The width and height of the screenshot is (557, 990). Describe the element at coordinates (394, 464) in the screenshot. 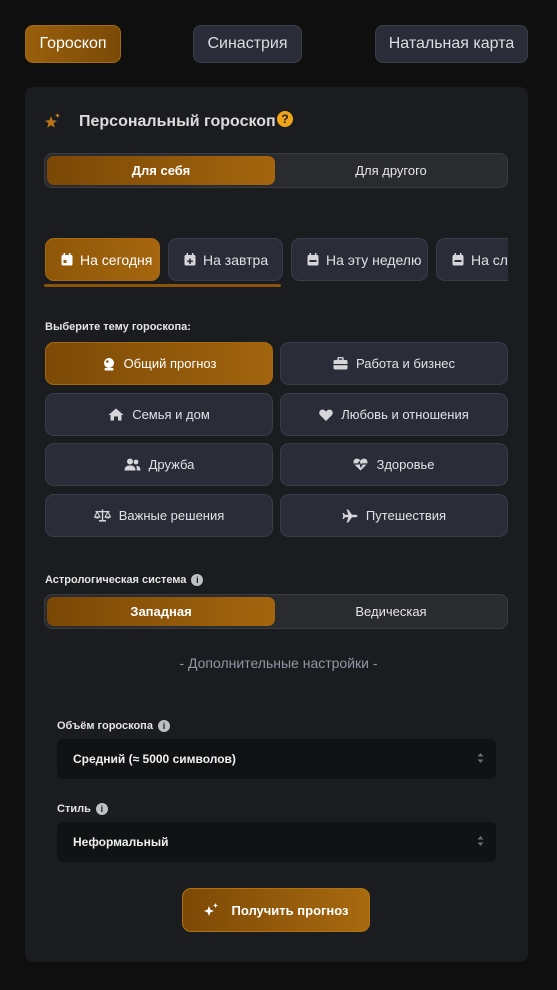

I see `topic-health: Здоровье` at that location.